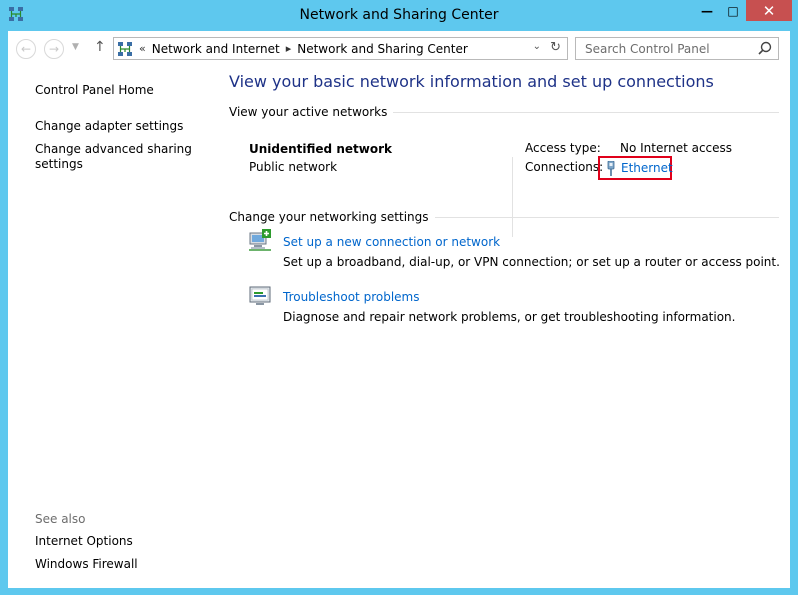  What do you see at coordinates (260, 295) in the screenshot?
I see `troubleshoot-icon` at bounding box center [260, 295].